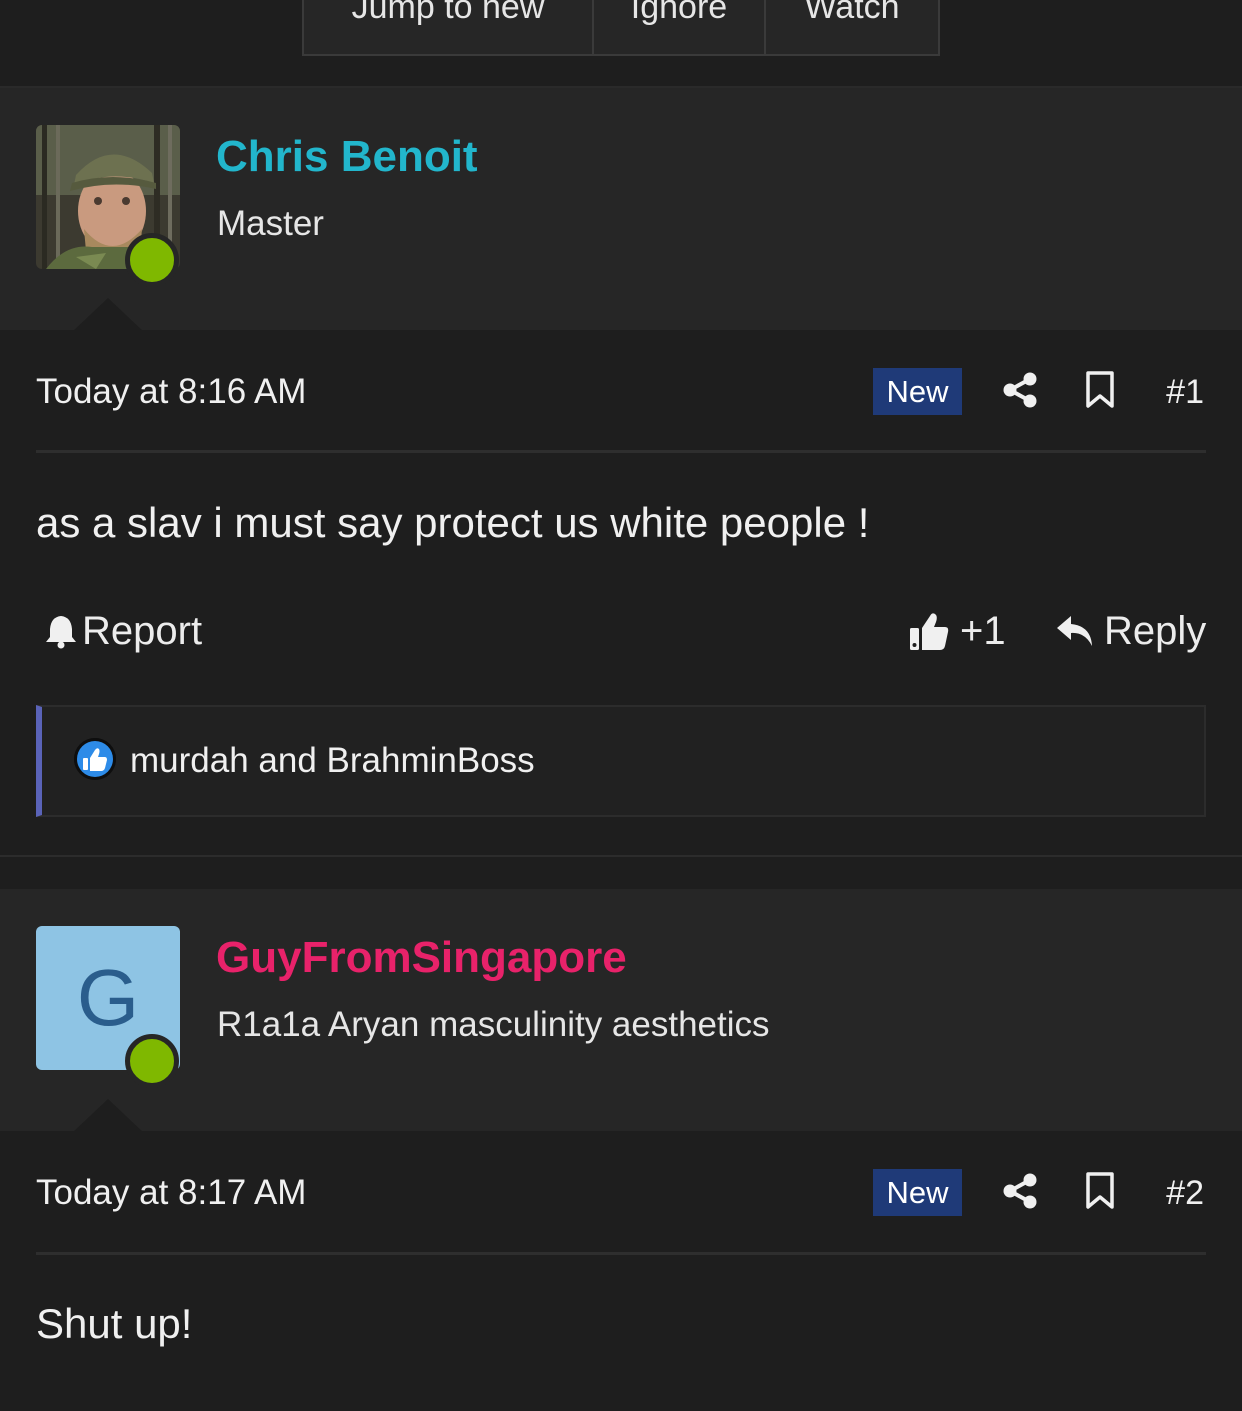 This screenshot has height=1411, width=1242. Describe the element at coordinates (448, 27) in the screenshot. I see `jump-to-new-button: Jump to new` at that location.